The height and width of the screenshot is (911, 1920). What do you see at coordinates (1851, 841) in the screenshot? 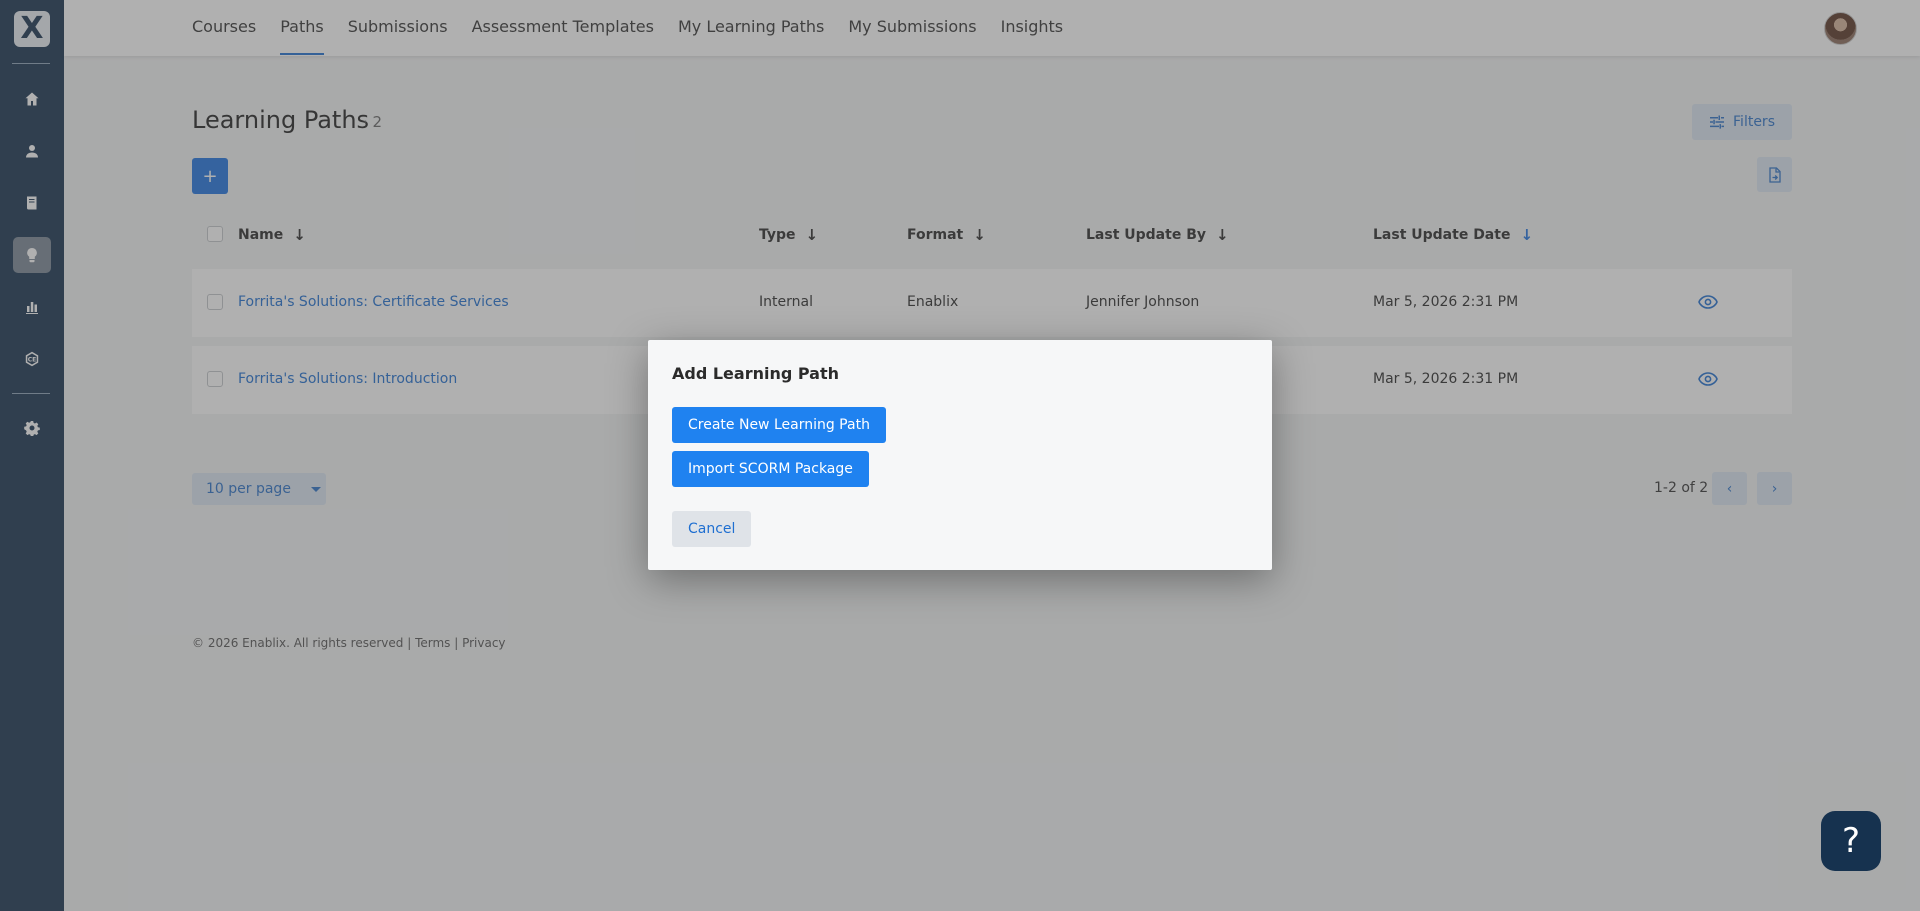
I see `help-button: ?` at bounding box center [1851, 841].